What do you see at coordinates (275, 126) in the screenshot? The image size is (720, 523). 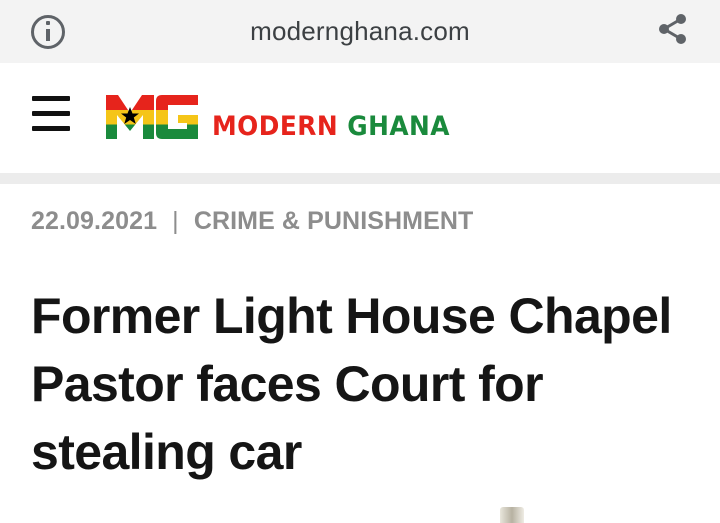 I see `brand-word-modern: MODERN` at bounding box center [275, 126].